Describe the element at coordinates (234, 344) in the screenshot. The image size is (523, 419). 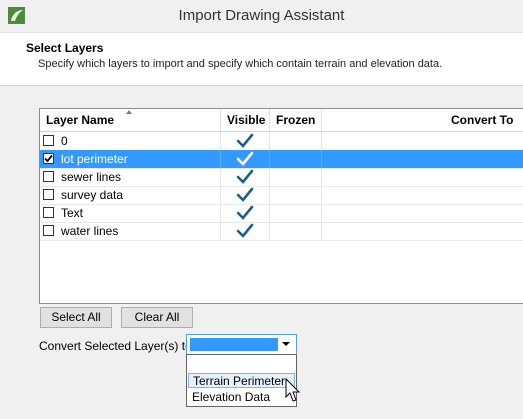
I see `convert-dropdown-value` at that location.